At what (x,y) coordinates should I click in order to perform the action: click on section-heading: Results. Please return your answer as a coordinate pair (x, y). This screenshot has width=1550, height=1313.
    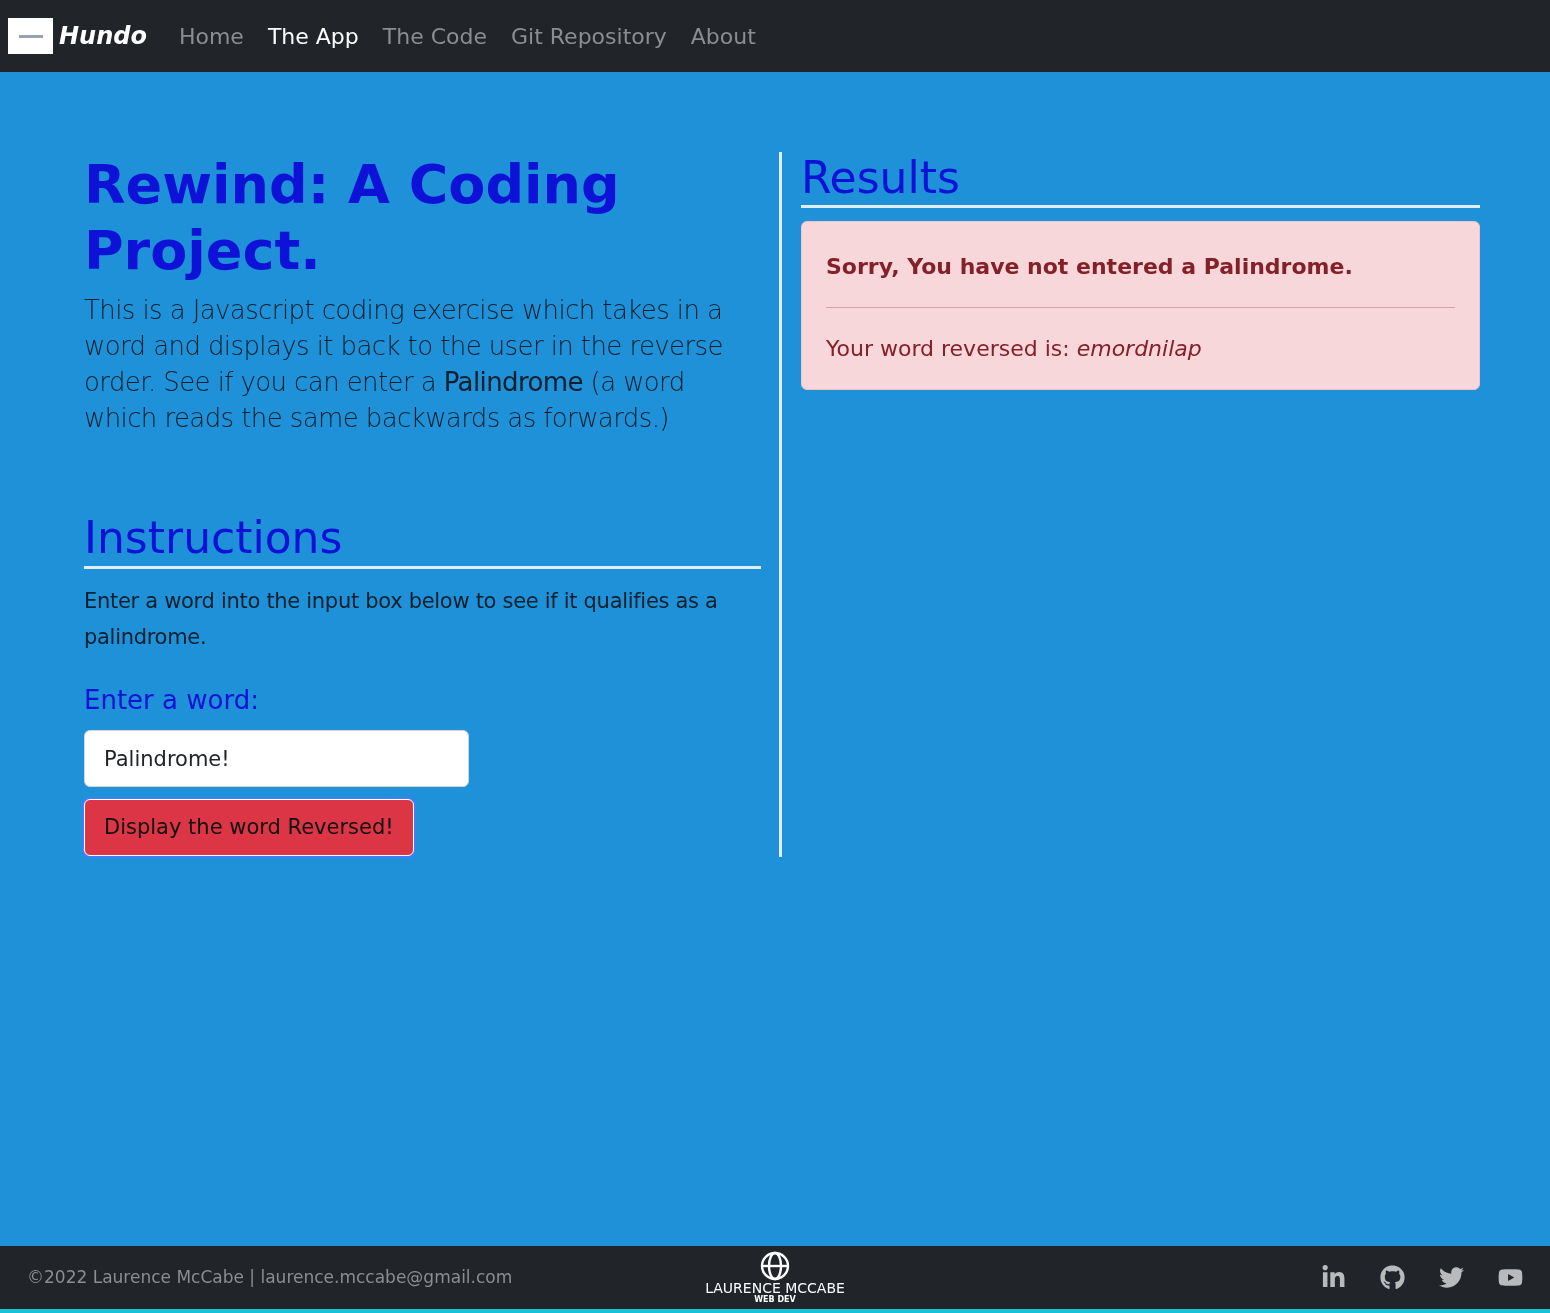
    Looking at the image, I should click on (1140, 180).